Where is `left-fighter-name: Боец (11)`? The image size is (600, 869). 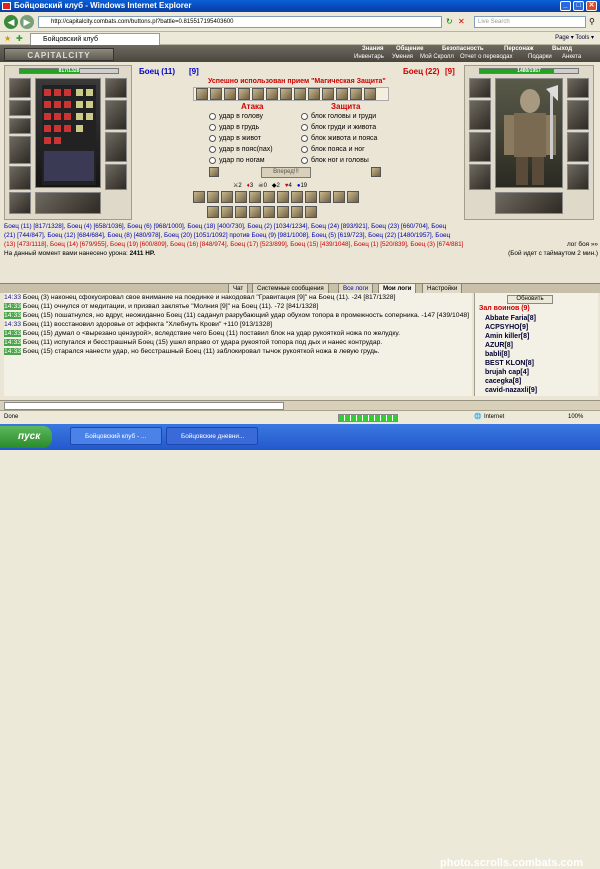
left-fighter-name: Боец (11) is located at coordinates (157, 71).